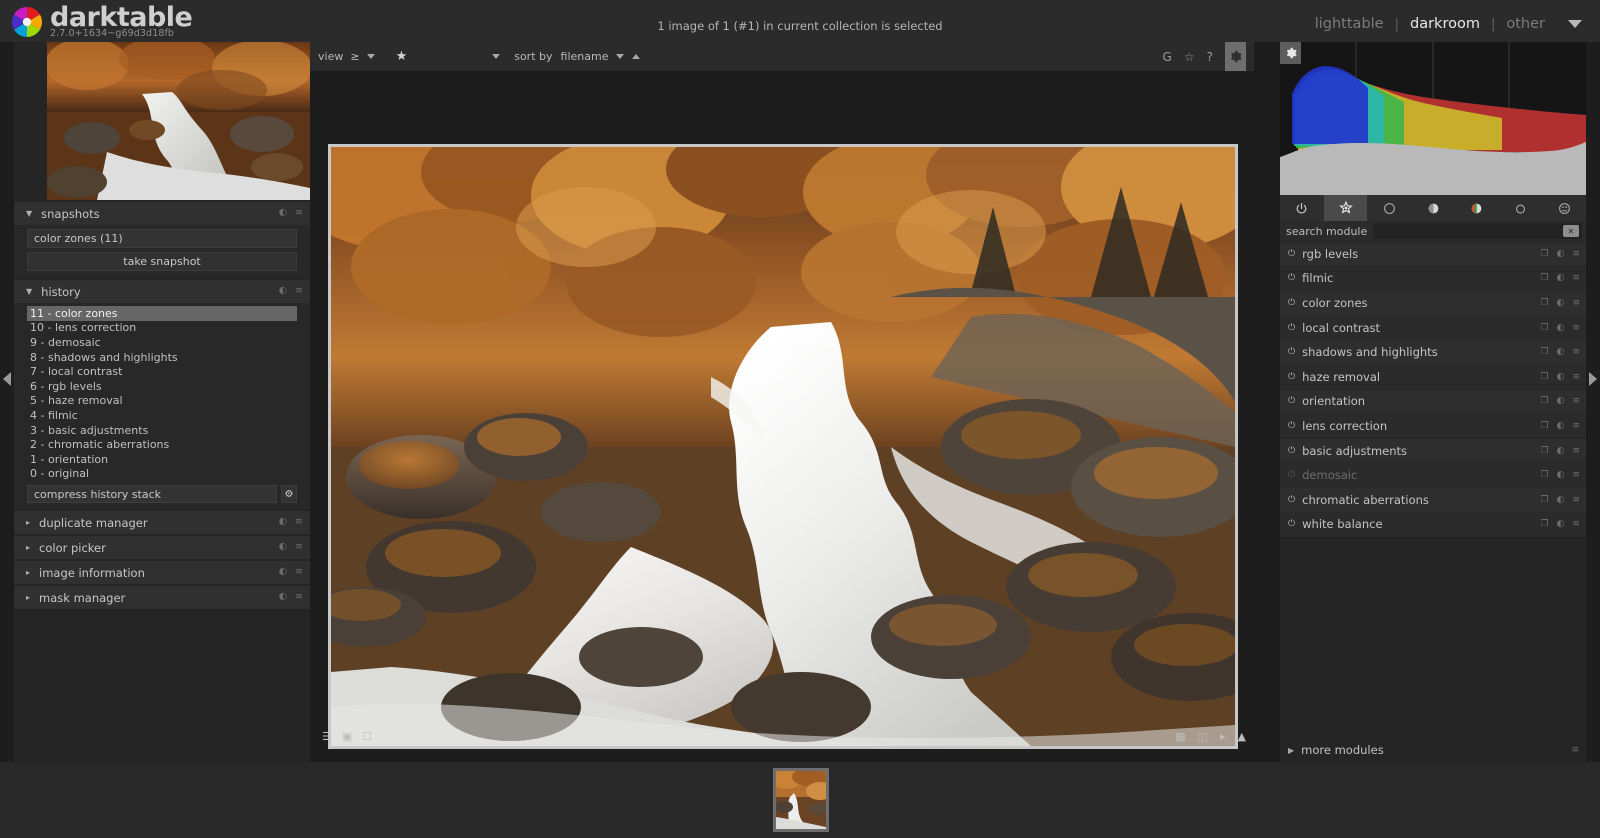 This screenshot has height=838, width=1600. What do you see at coordinates (1433, 402) in the screenshot?
I see `module-row: ⏻ orientation ❐ ◐ ≡` at bounding box center [1433, 402].